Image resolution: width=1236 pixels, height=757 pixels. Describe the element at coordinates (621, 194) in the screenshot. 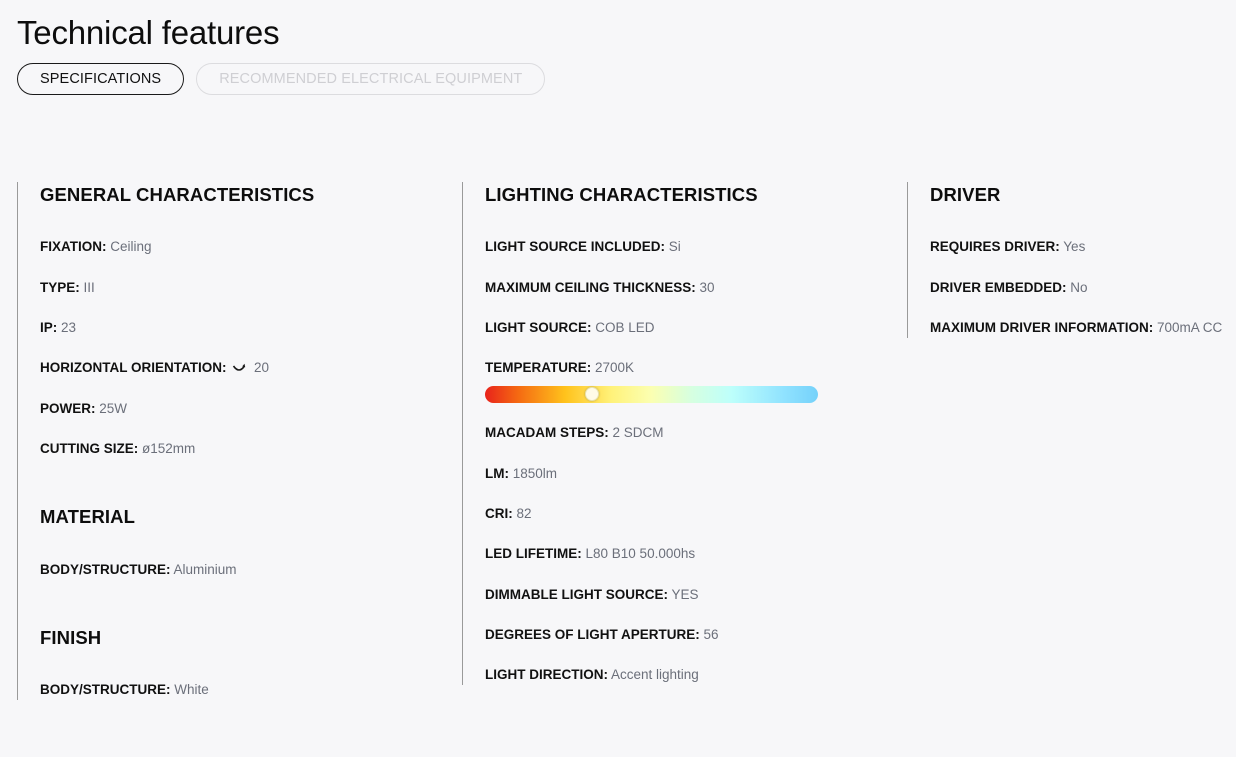

I see `lighting-characteristics-title: LIGHTING CHARACTERISTICS` at that location.